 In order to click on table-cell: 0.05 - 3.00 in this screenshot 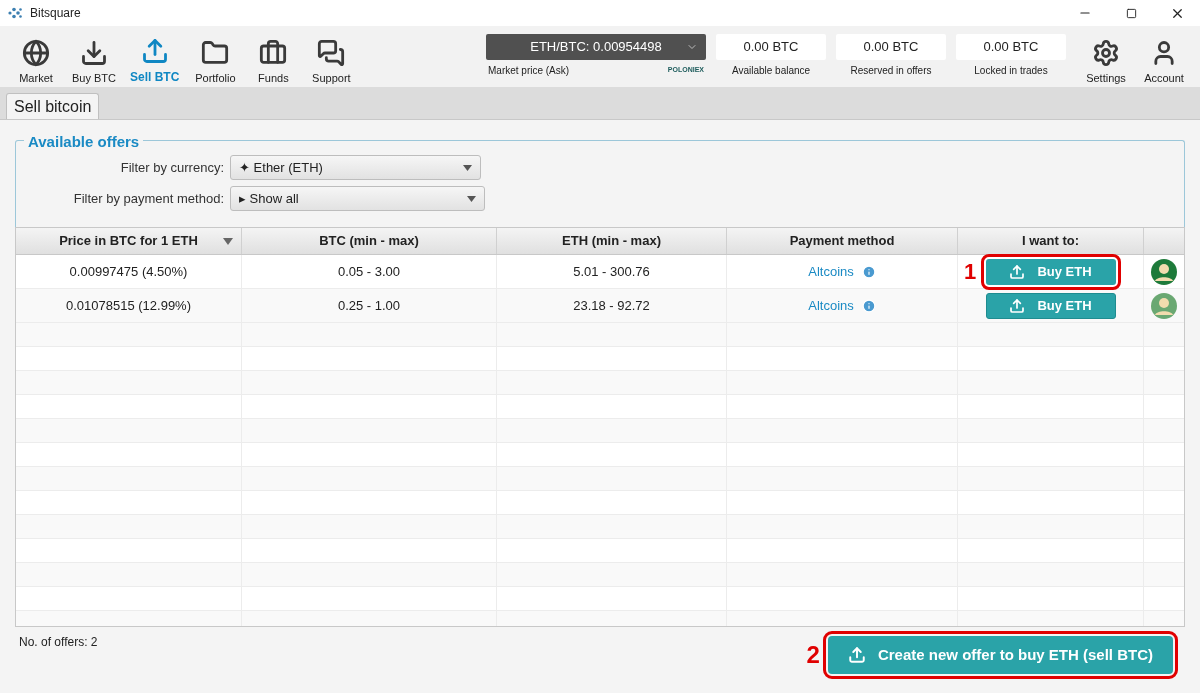, I will do `click(369, 271)`.